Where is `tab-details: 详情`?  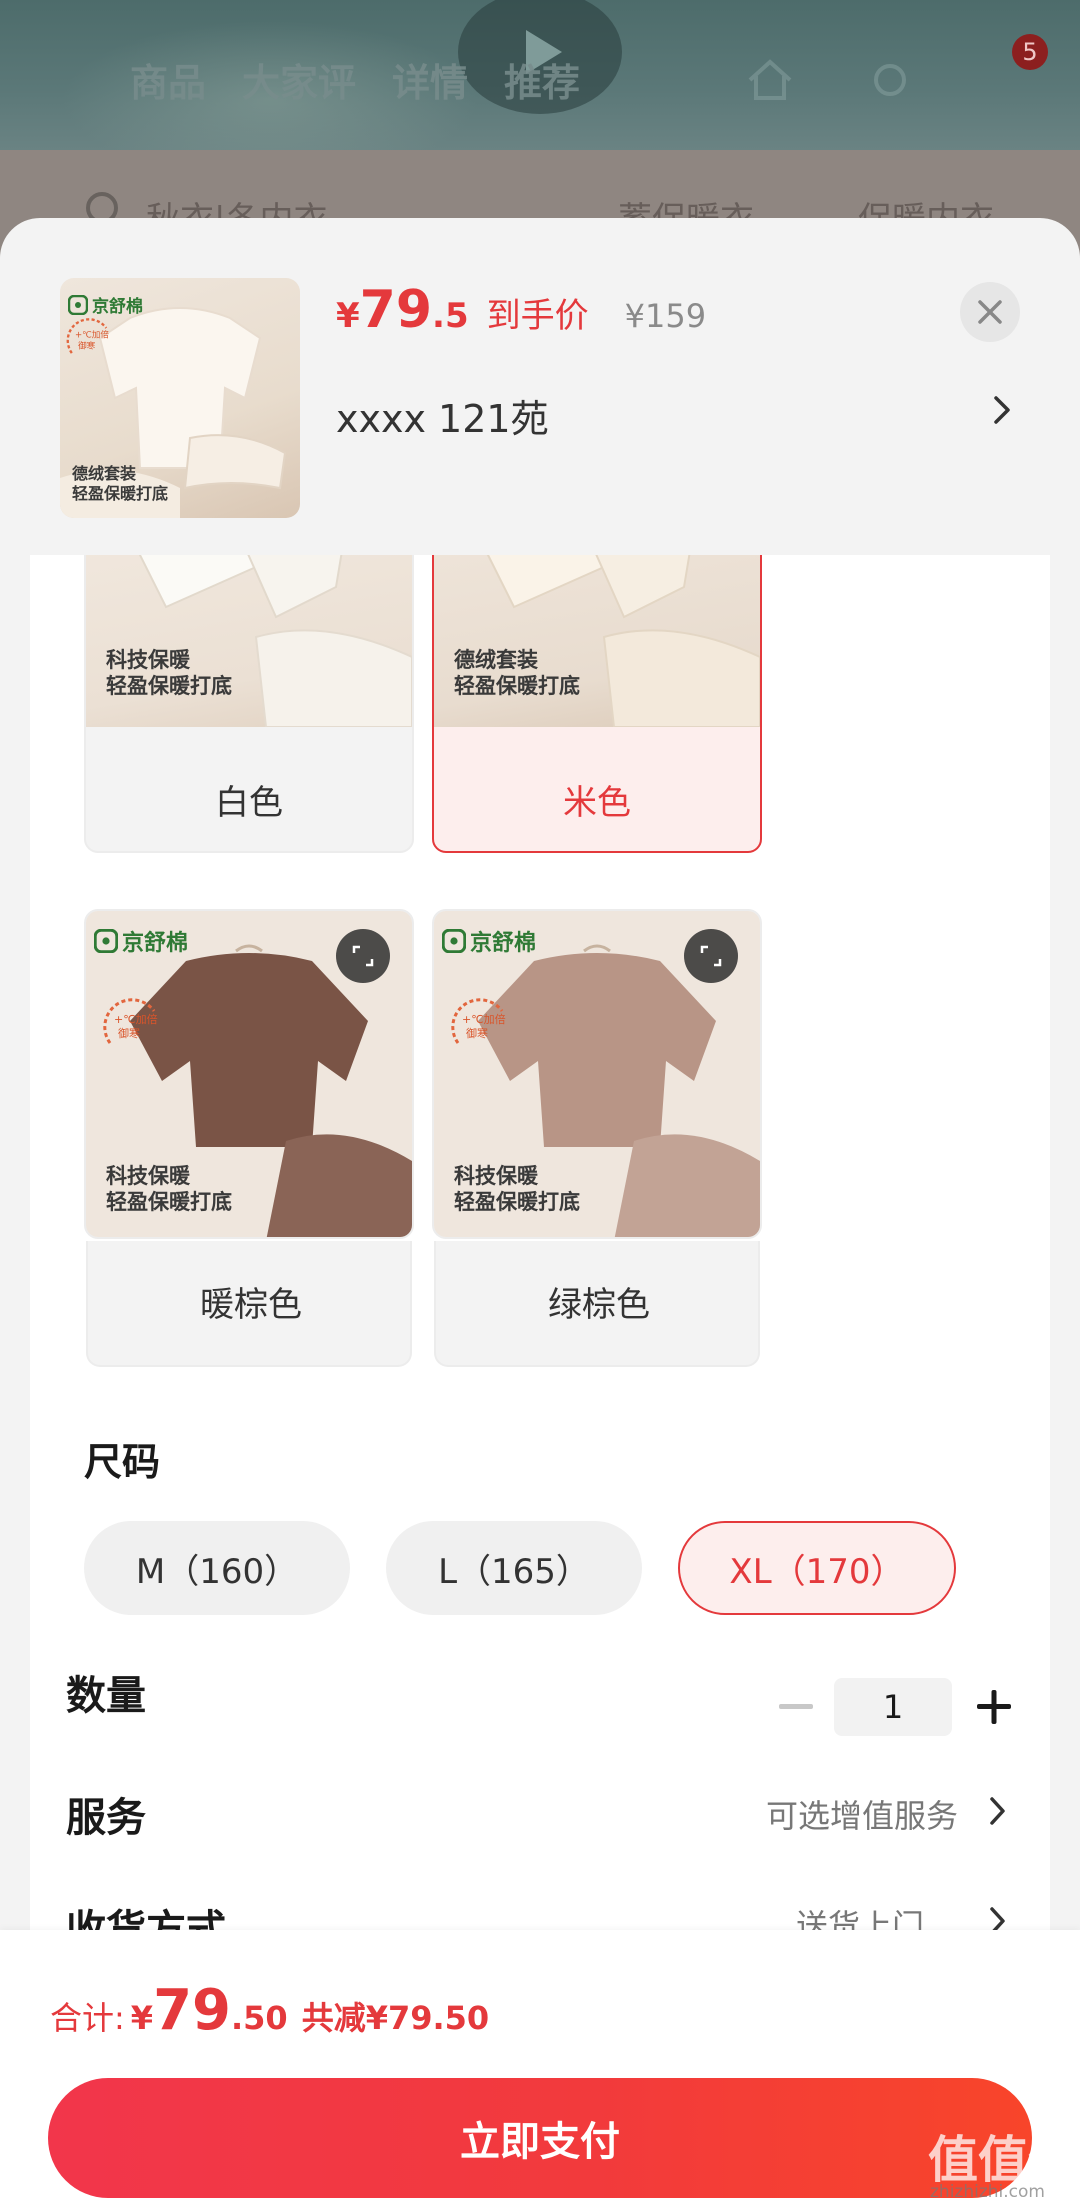 tab-details: 详情 is located at coordinates (430, 79).